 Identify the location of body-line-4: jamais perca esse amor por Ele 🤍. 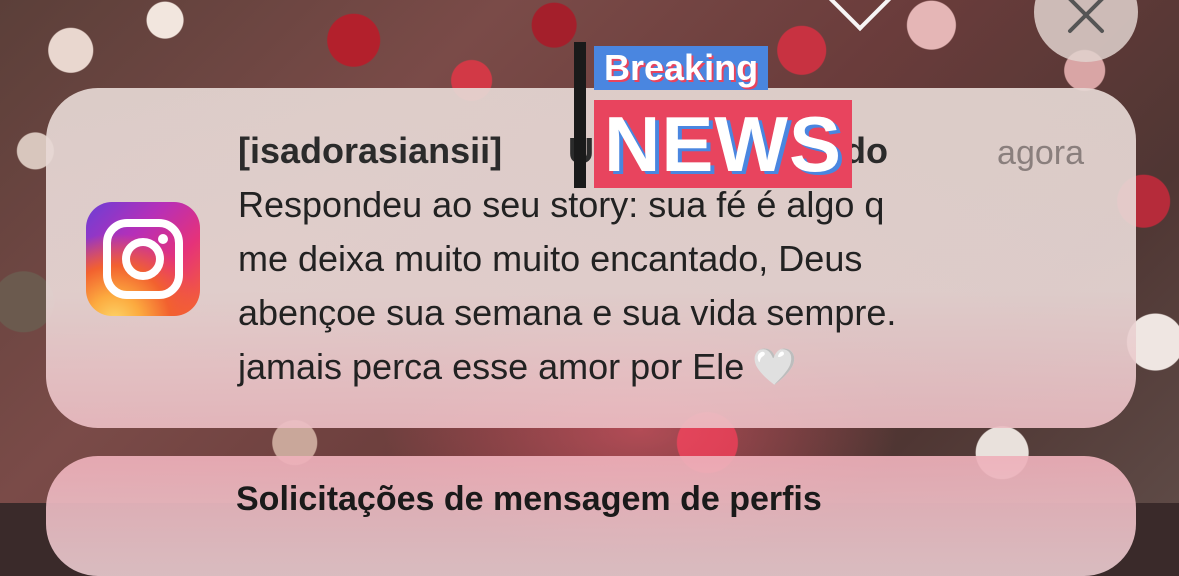
(668, 367).